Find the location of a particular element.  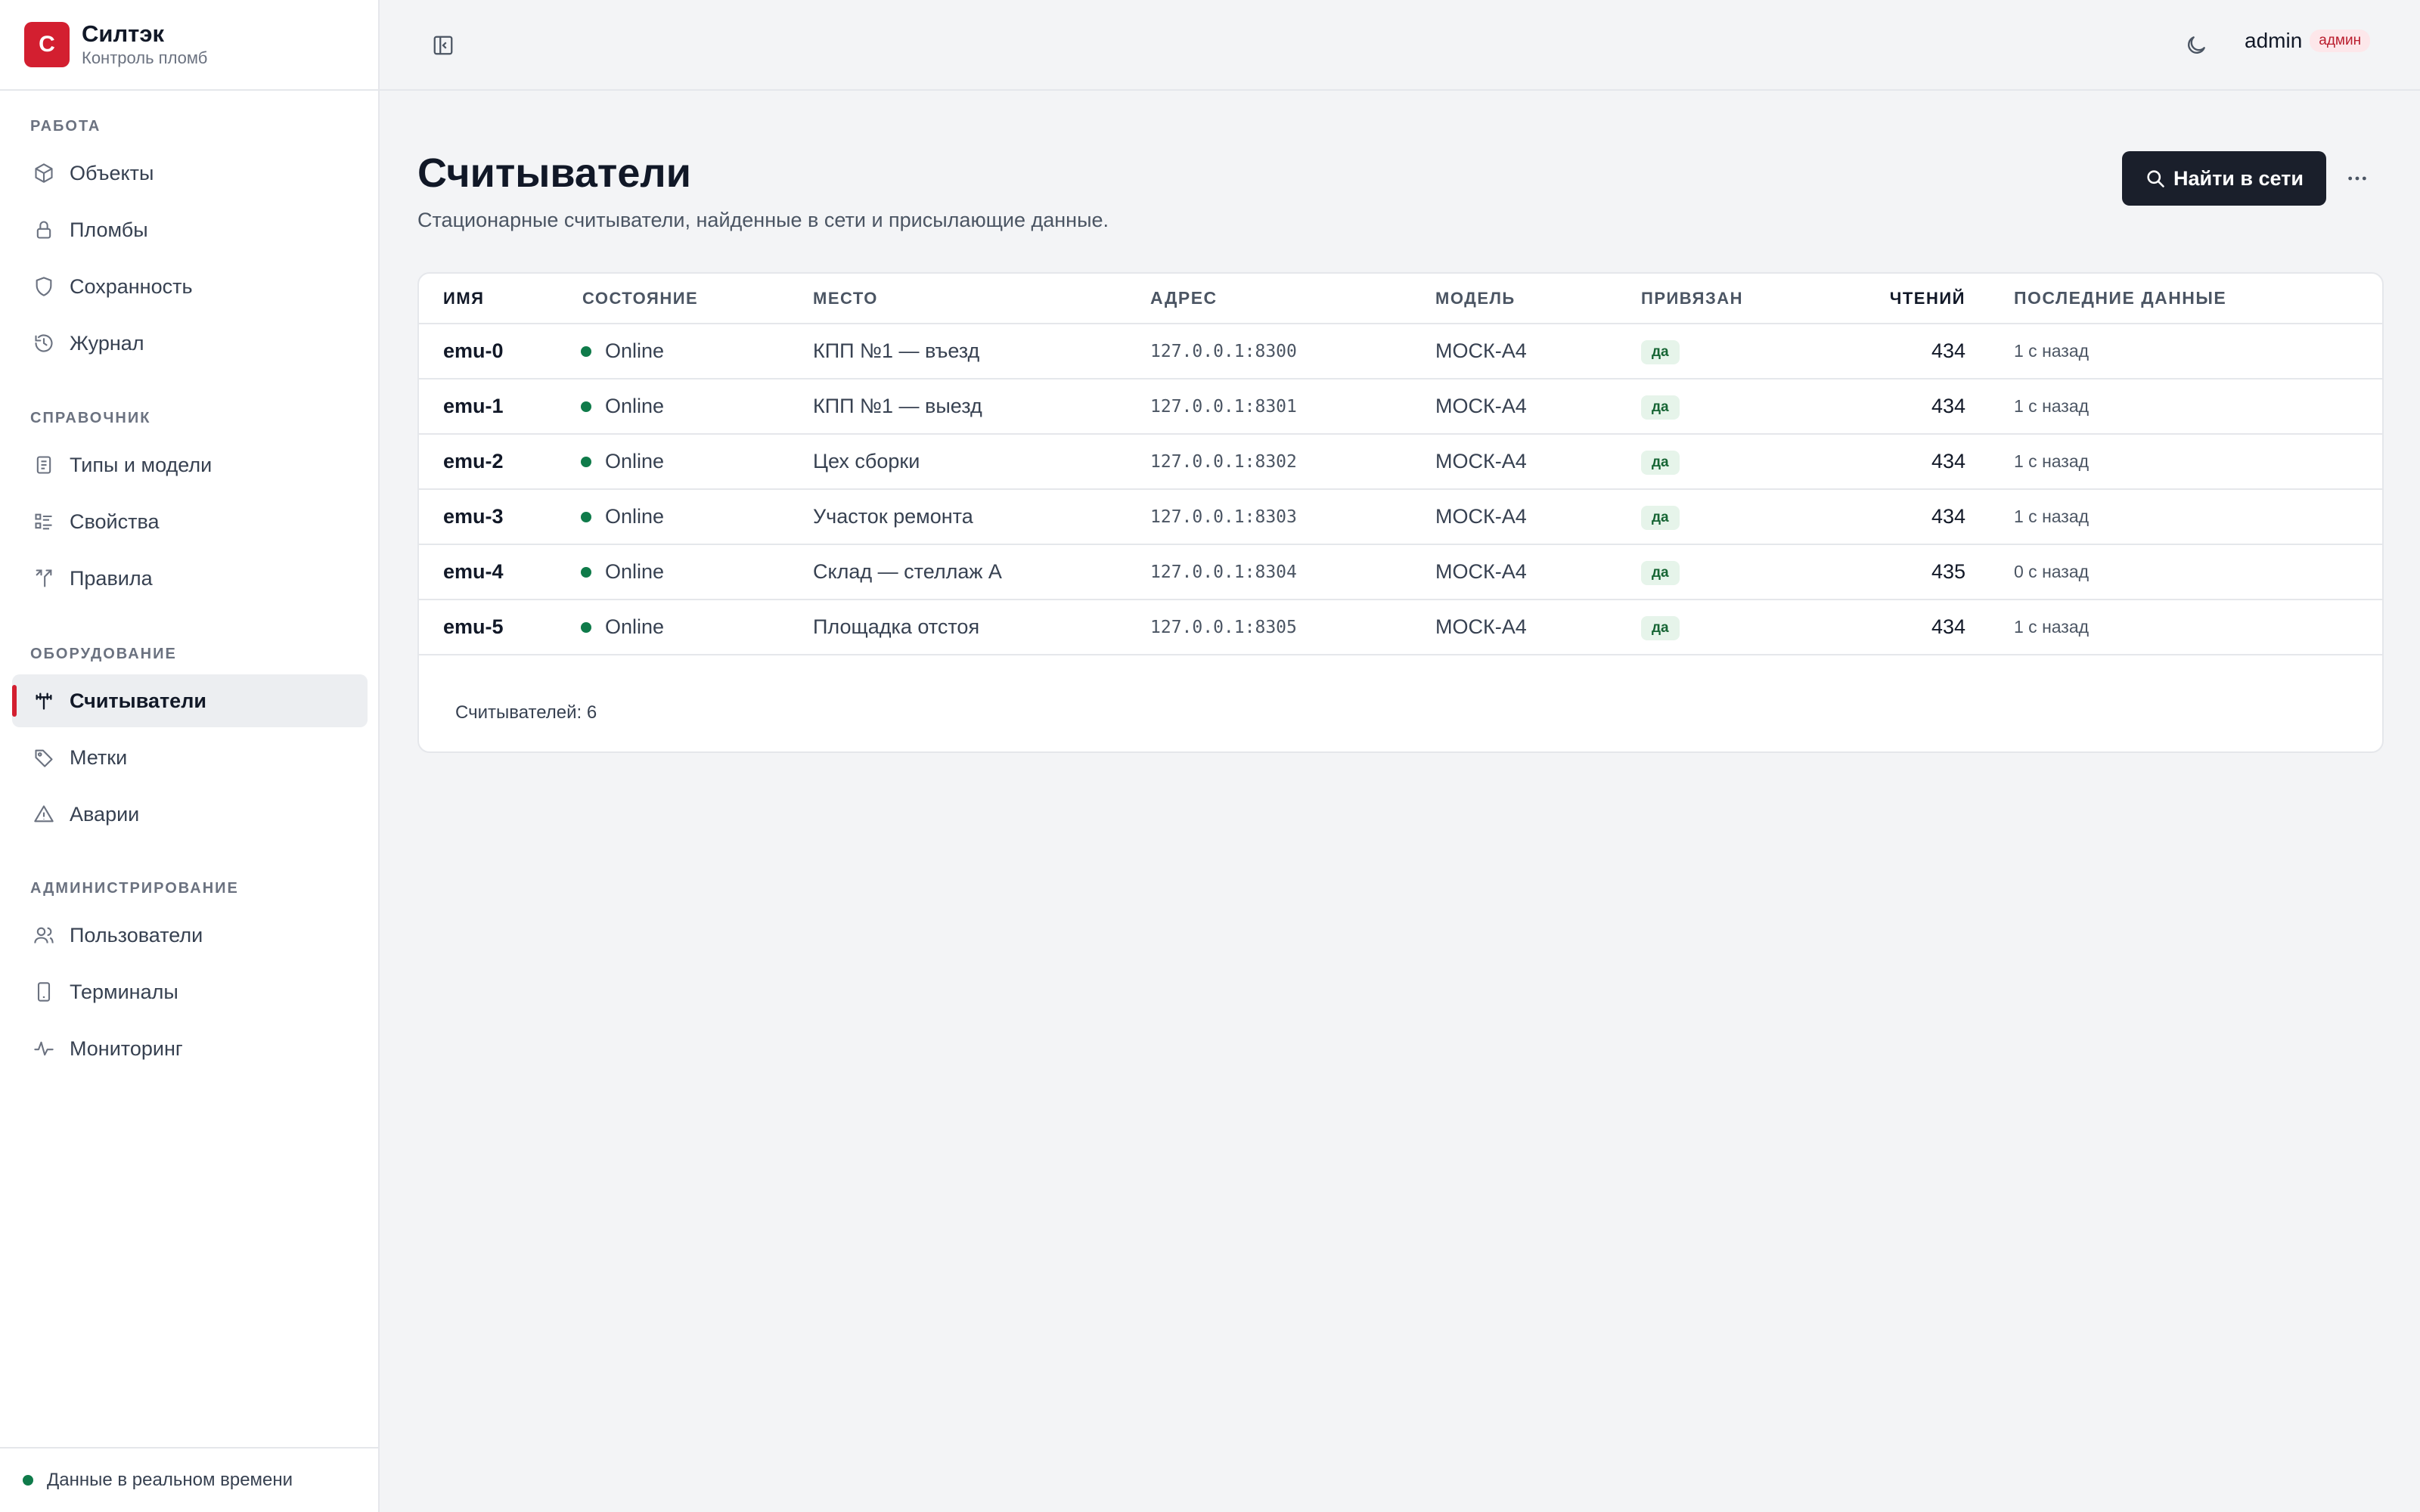

column-header-state: СОСТОЯНИЕ is located at coordinates (697, 299).